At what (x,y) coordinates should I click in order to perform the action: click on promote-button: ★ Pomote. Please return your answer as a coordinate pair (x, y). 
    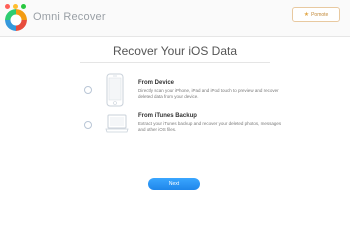
    Looking at the image, I should click on (316, 14).